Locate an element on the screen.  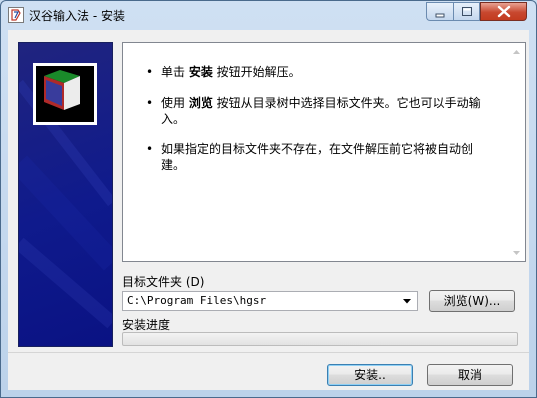
side-banner is located at coordinates (65, 194).